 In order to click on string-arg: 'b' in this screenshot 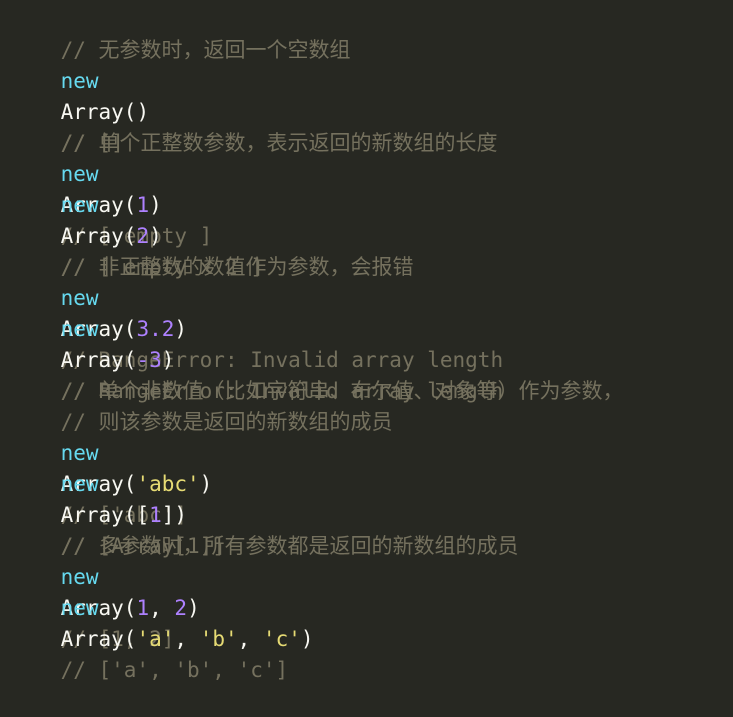, I will do `click(218, 639)`.